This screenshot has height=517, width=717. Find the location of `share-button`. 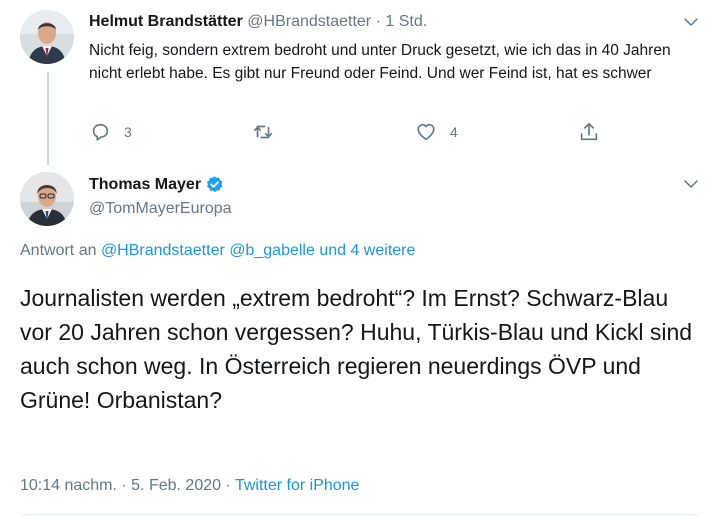

share-button is located at coordinates (589, 132).